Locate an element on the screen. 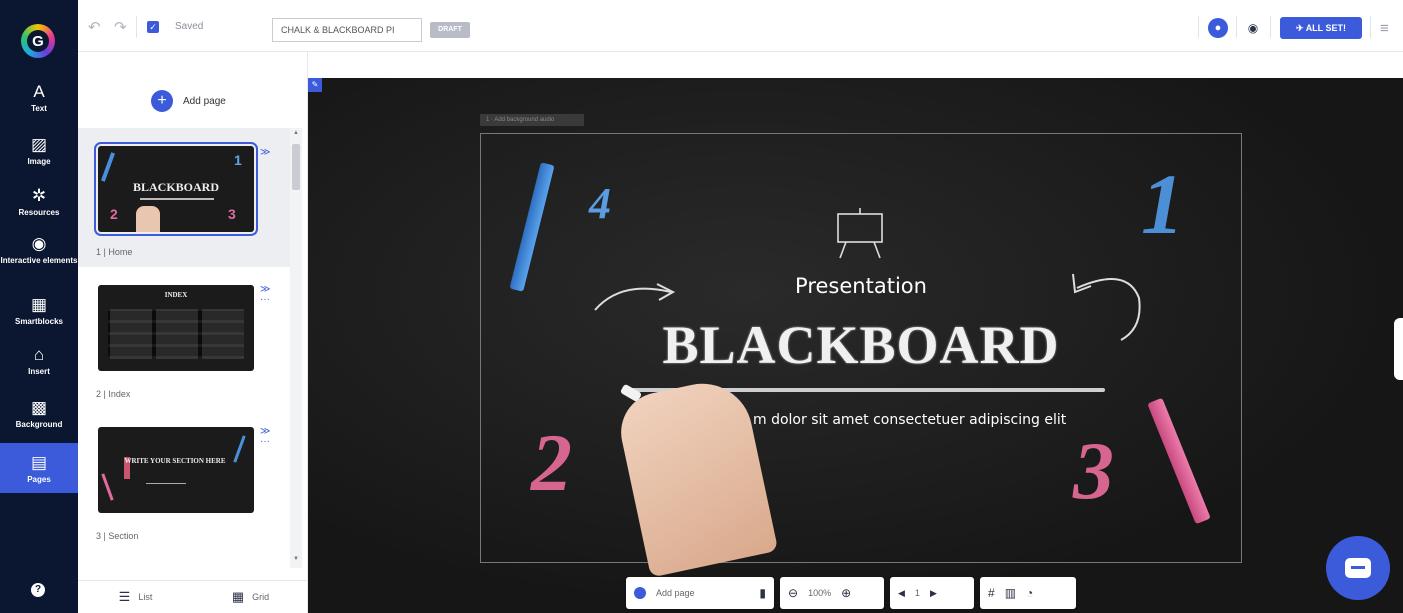 The image size is (1403, 613). bottom-toolbar: Add page ▮ ⊖ 100% ⊕ ◀ 1 ▶ # ▥ ◔ is located at coordinates (851, 593).